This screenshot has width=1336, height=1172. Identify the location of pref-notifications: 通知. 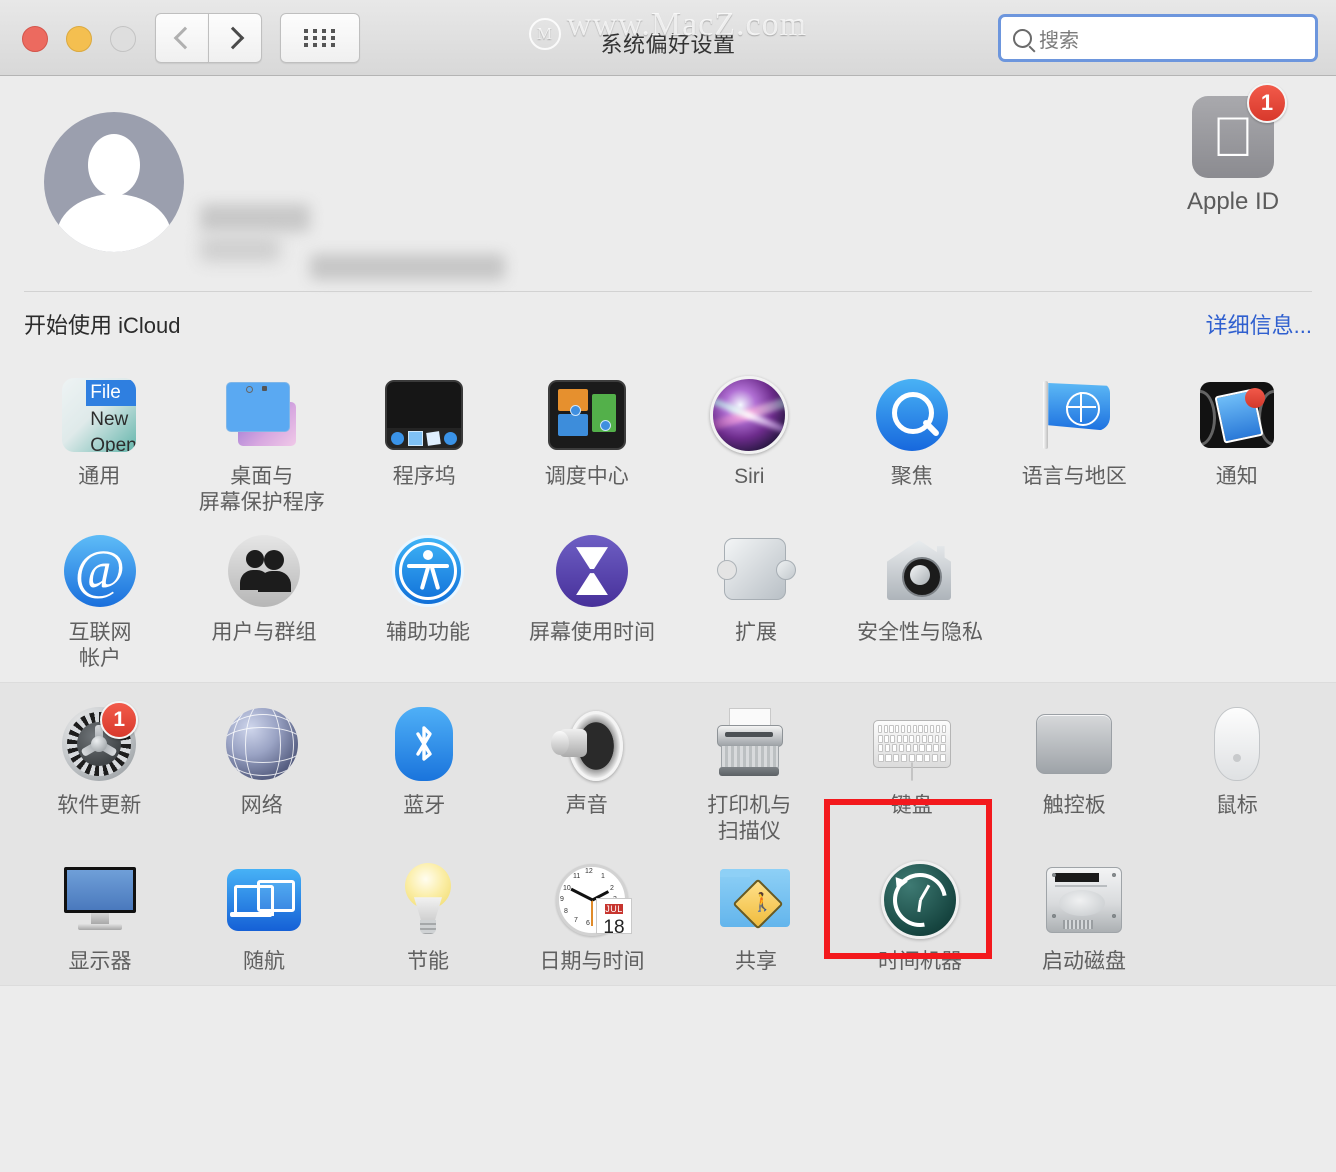
(1237, 438).